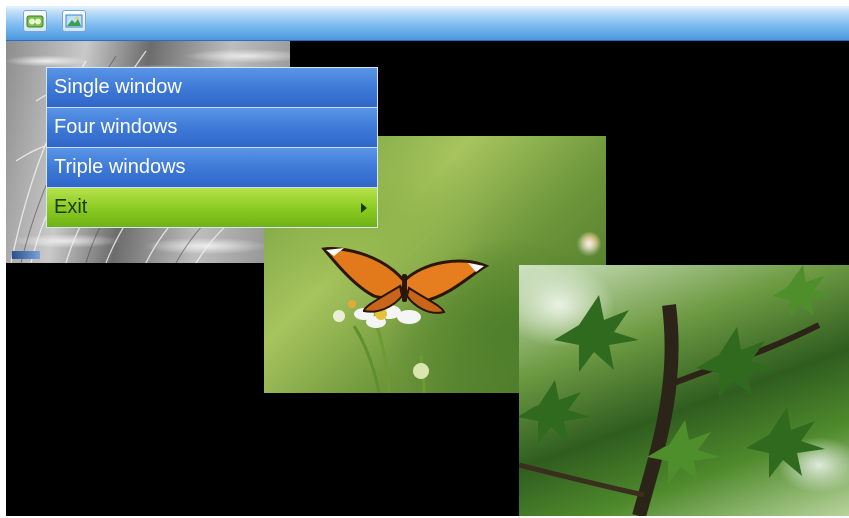  What do you see at coordinates (212, 128) in the screenshot?
I see `menu-item-four-windows: Four windows` at bounding box center [212, 128].